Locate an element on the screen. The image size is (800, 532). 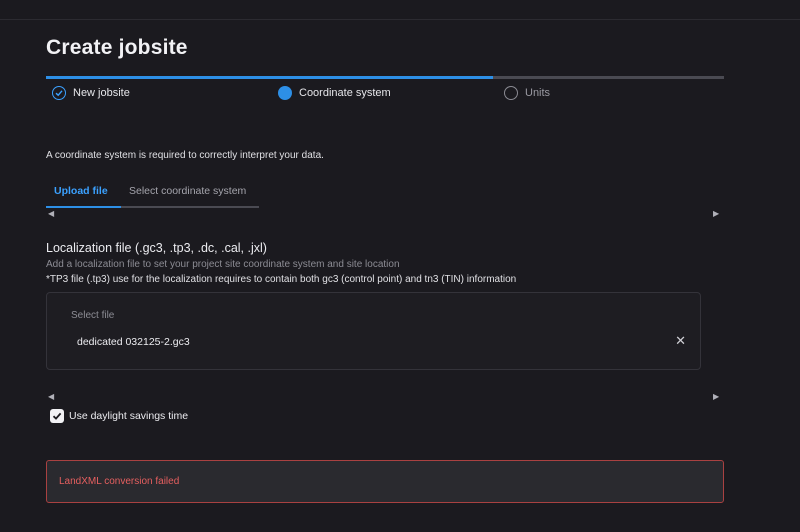
close-icon: ✕ is located at coordinates (680, 341).